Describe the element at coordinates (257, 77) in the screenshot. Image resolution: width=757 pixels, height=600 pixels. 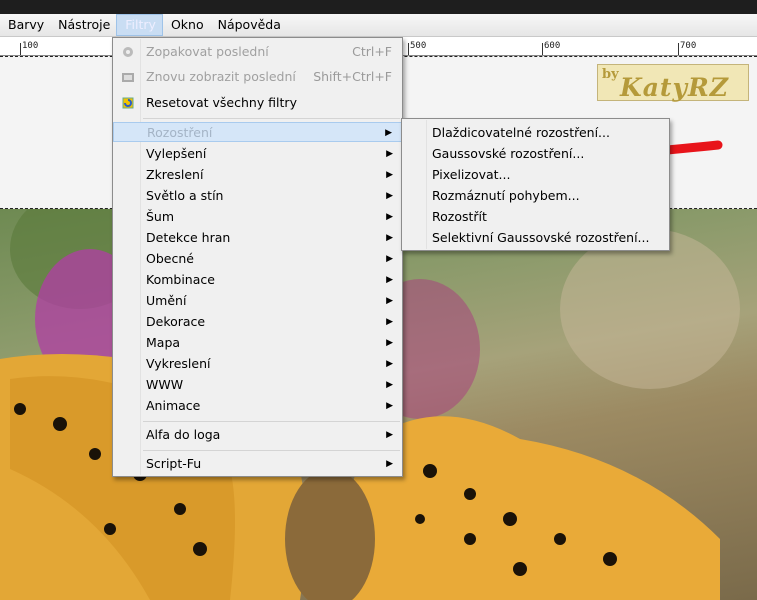
I see `reshow-last-item: Znovu zobrazit poslední Shift+Ctrl+F` at that location.